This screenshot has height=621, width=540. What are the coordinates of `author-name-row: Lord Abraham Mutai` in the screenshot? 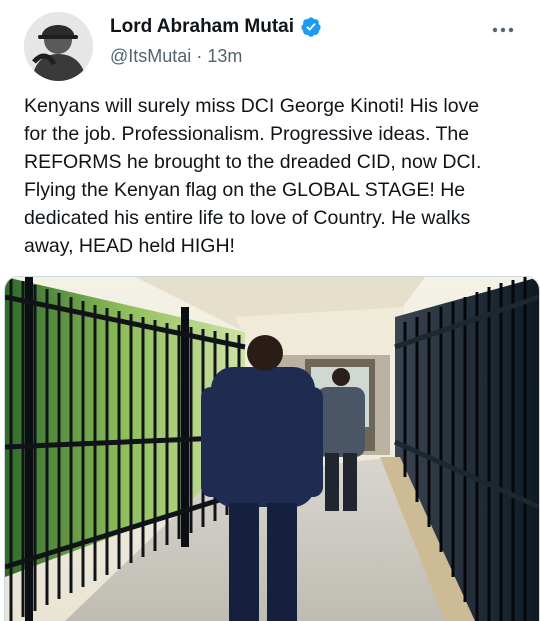 It's located at (216, 27).